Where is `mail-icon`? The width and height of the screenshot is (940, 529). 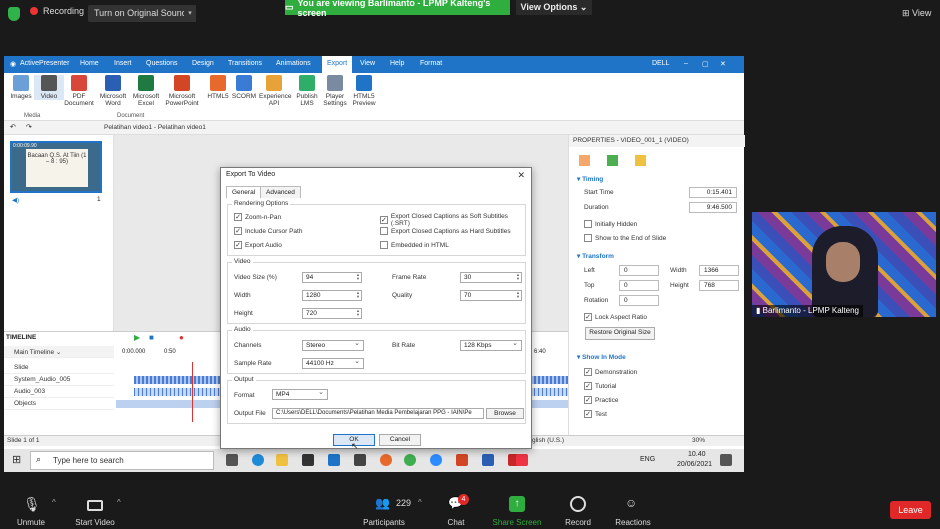
mail-icon is located at coordinates (334, 460).